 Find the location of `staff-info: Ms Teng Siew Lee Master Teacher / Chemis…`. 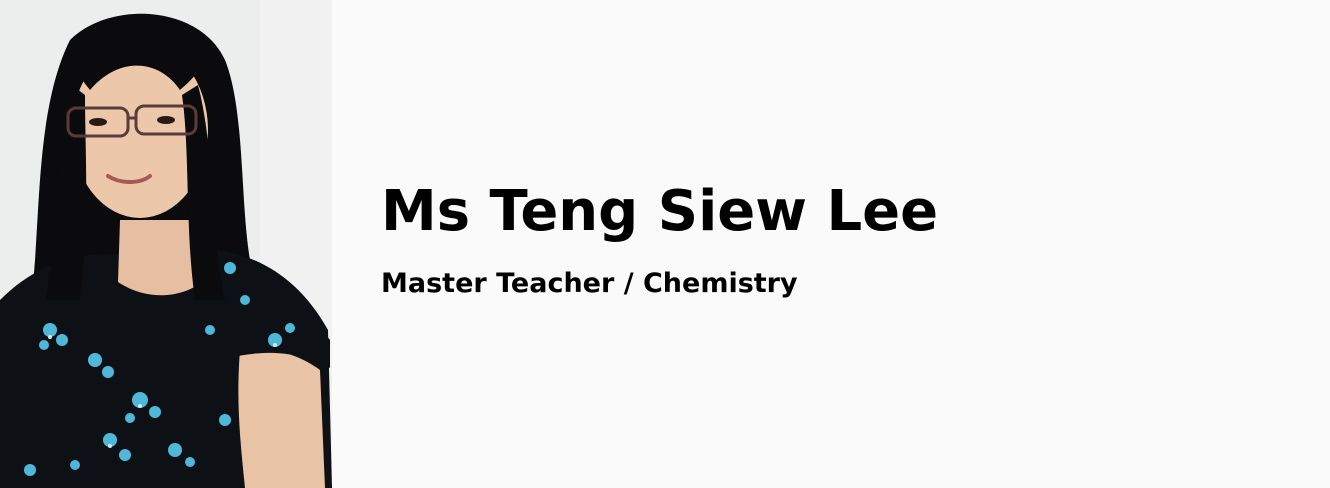

staff-info: Ms Teng Siew Lee Master Teacher / Chemis… is located at coordinates (659, 237).